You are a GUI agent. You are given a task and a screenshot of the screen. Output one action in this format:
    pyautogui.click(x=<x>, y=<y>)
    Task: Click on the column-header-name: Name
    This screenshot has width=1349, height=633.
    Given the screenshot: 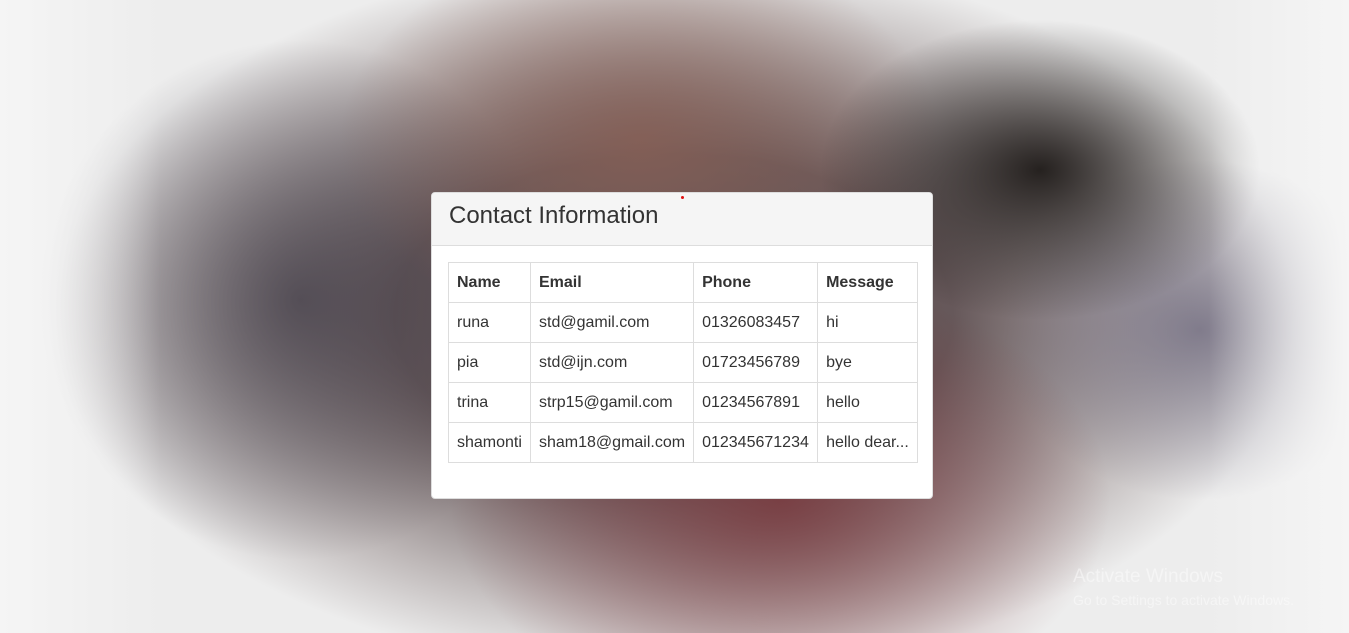 What is the action you would take?
    pyautogui.click(x=489, y=282)
    